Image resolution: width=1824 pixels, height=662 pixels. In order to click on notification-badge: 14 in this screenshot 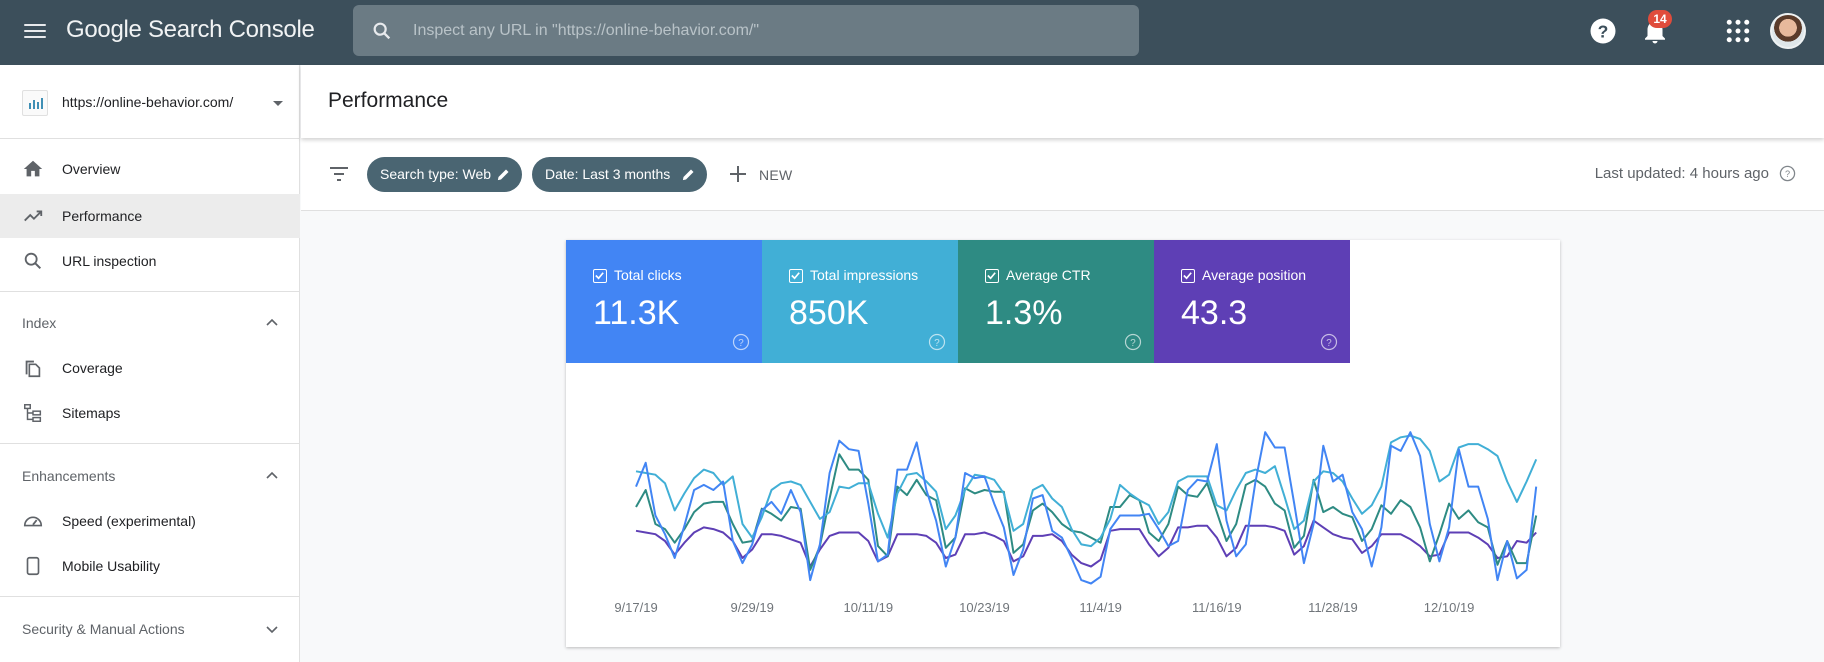, I will do `click(1660, 19)`.